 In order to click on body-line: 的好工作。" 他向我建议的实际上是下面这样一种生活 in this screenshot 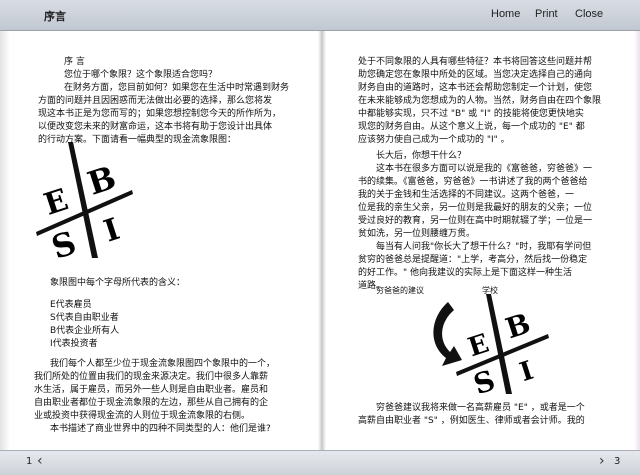, I will do `click(465, 273)`.